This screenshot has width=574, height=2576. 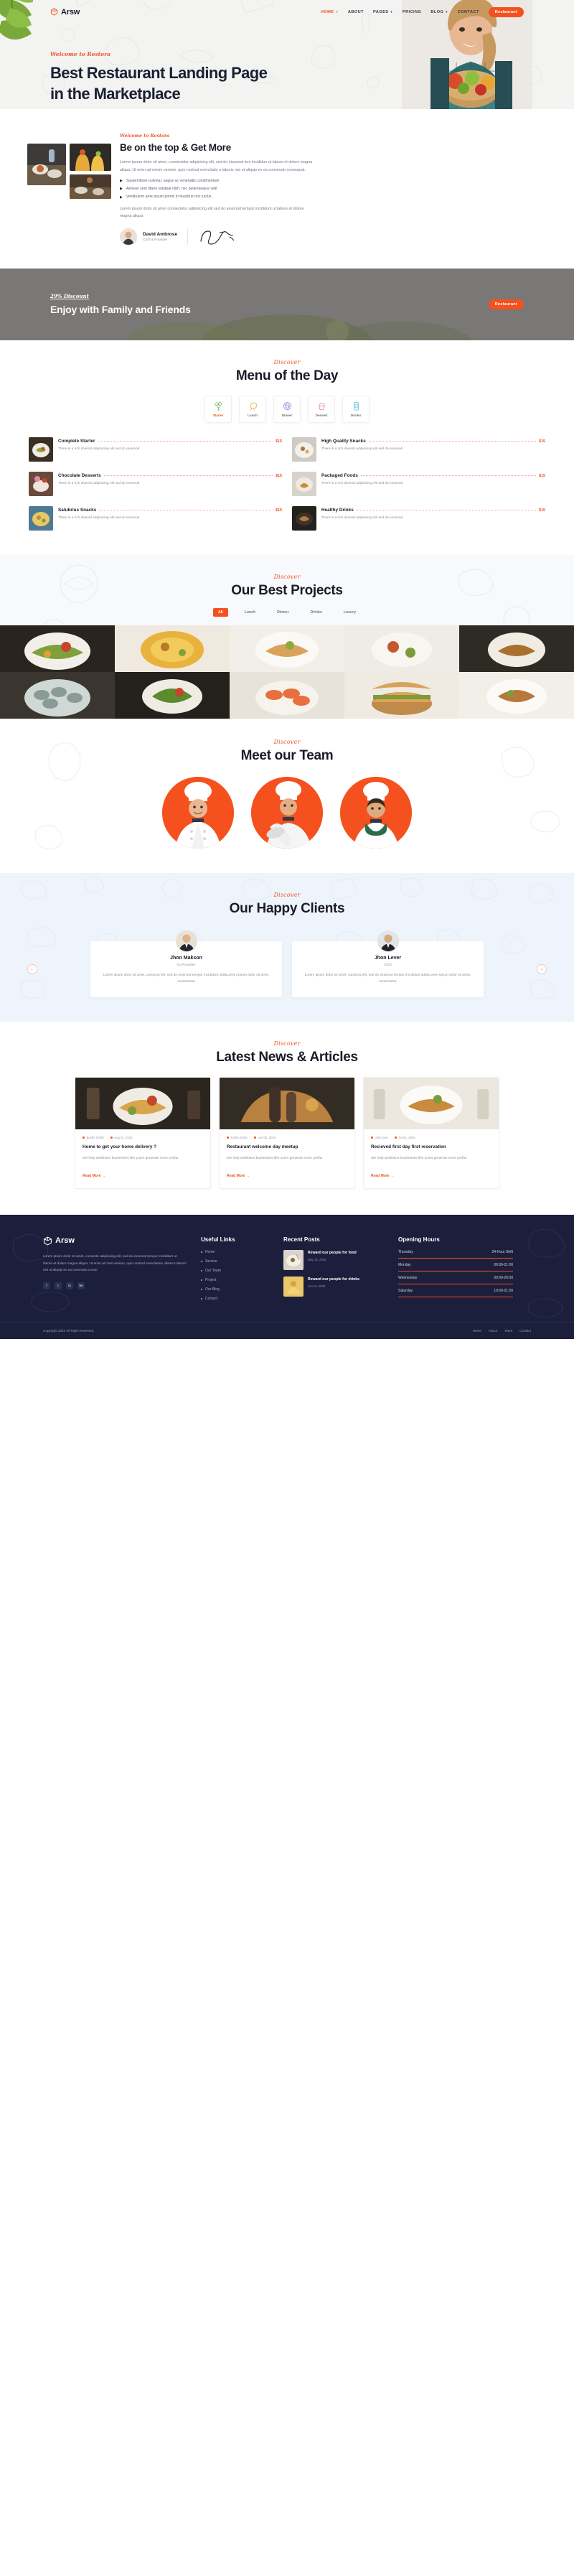 I want to click on project-filter-all: All, so click(x=220, y=612).